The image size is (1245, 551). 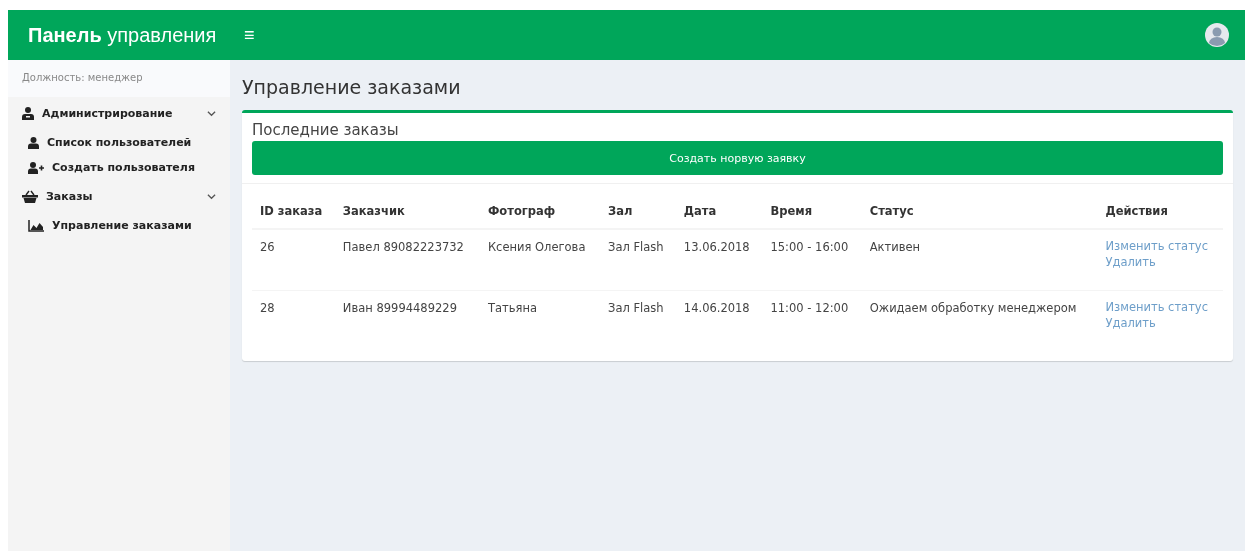 I want to click on column-header: Статус, so click(x=979, y=211).